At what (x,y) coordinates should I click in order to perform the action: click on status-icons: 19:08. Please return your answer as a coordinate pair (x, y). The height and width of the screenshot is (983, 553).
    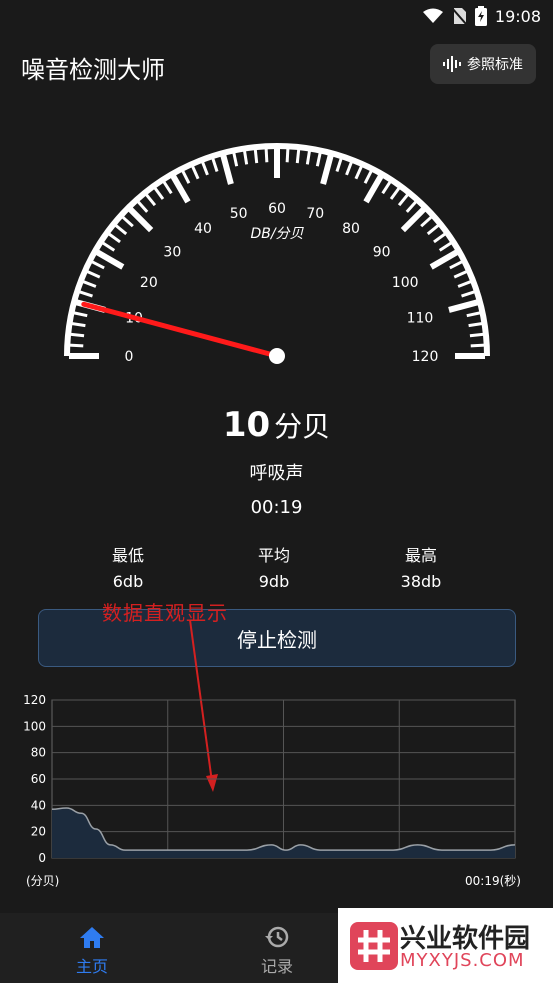
    Looking at the image, I should click on (481, 16).